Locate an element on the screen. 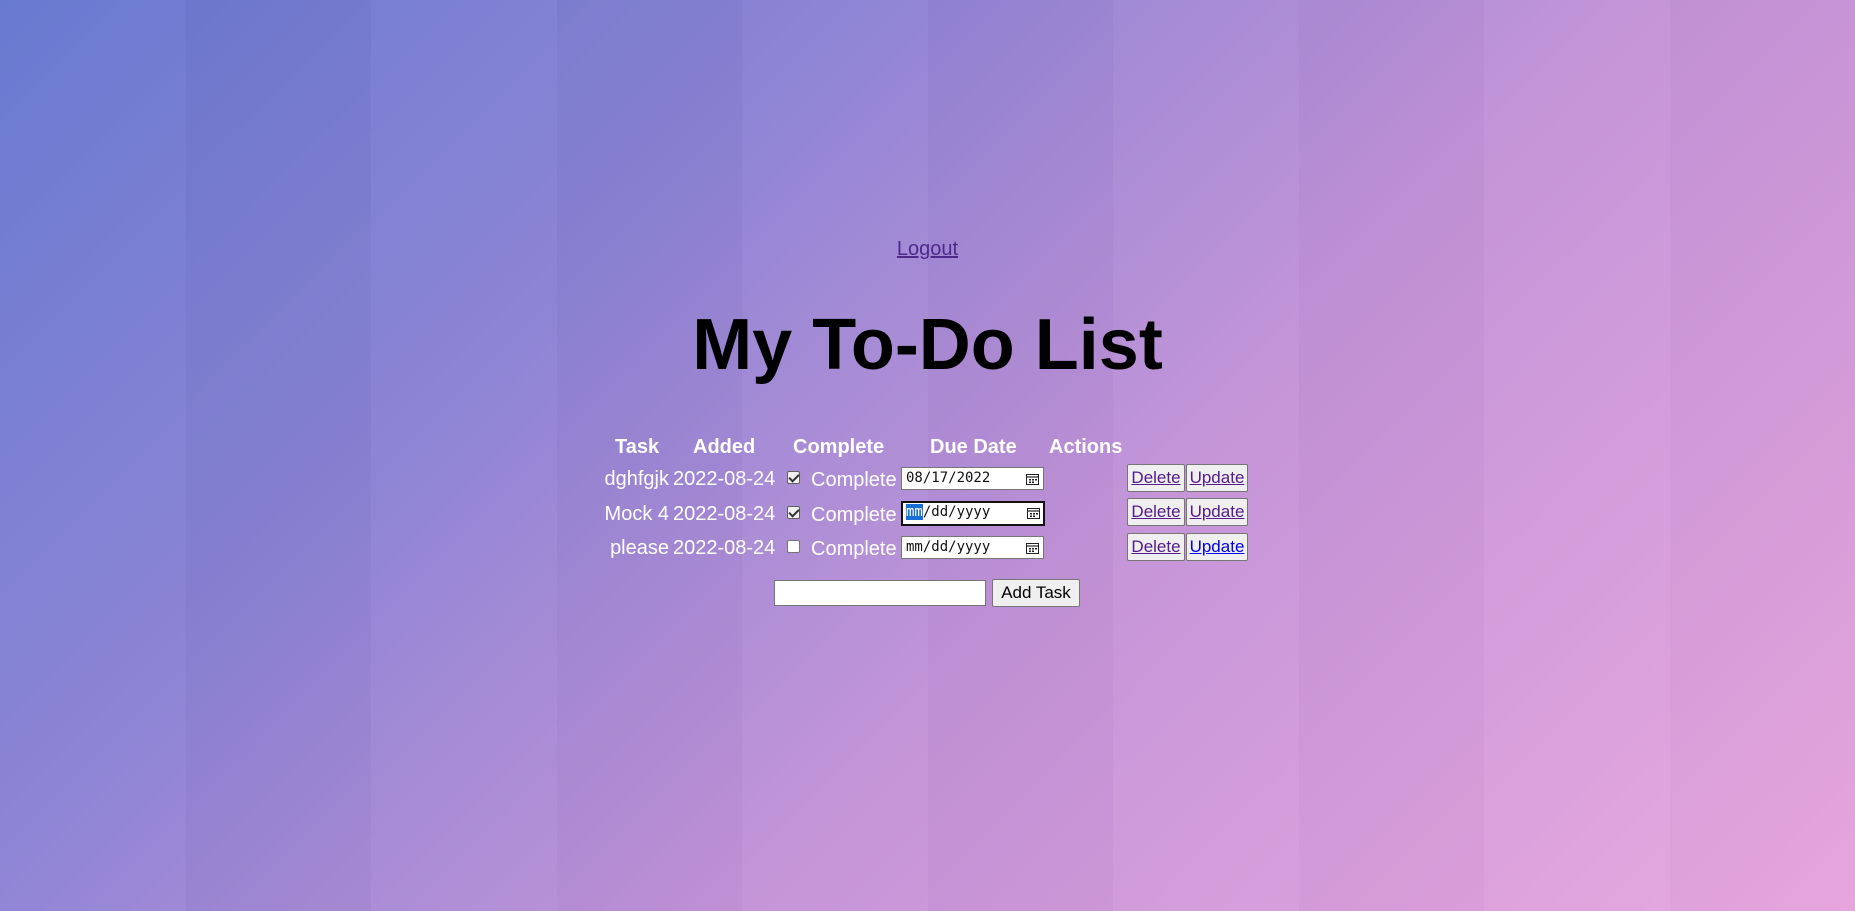  column-header-complete: Complete is located at coordinates (839, 447).